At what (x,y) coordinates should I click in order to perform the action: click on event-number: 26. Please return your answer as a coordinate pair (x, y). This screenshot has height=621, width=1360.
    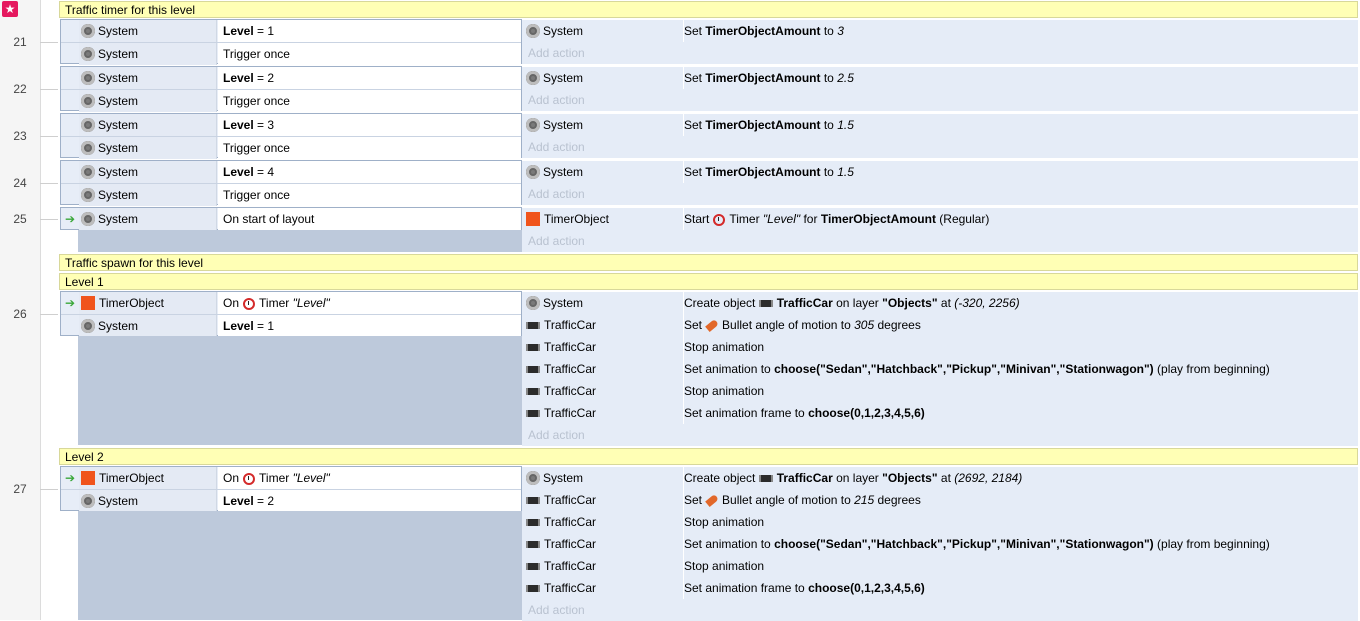
    Looking at the image, I should click on (20, 314).